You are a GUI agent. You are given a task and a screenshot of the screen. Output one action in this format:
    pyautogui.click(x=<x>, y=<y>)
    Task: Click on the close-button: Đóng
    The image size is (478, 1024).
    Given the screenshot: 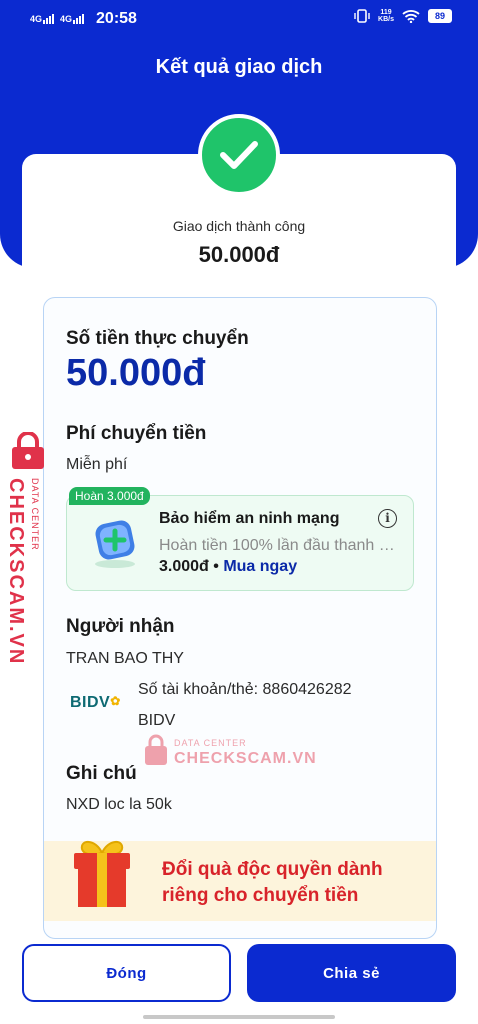 What is the action you would take?
    pyautogui.click(x=126, y=973)
    